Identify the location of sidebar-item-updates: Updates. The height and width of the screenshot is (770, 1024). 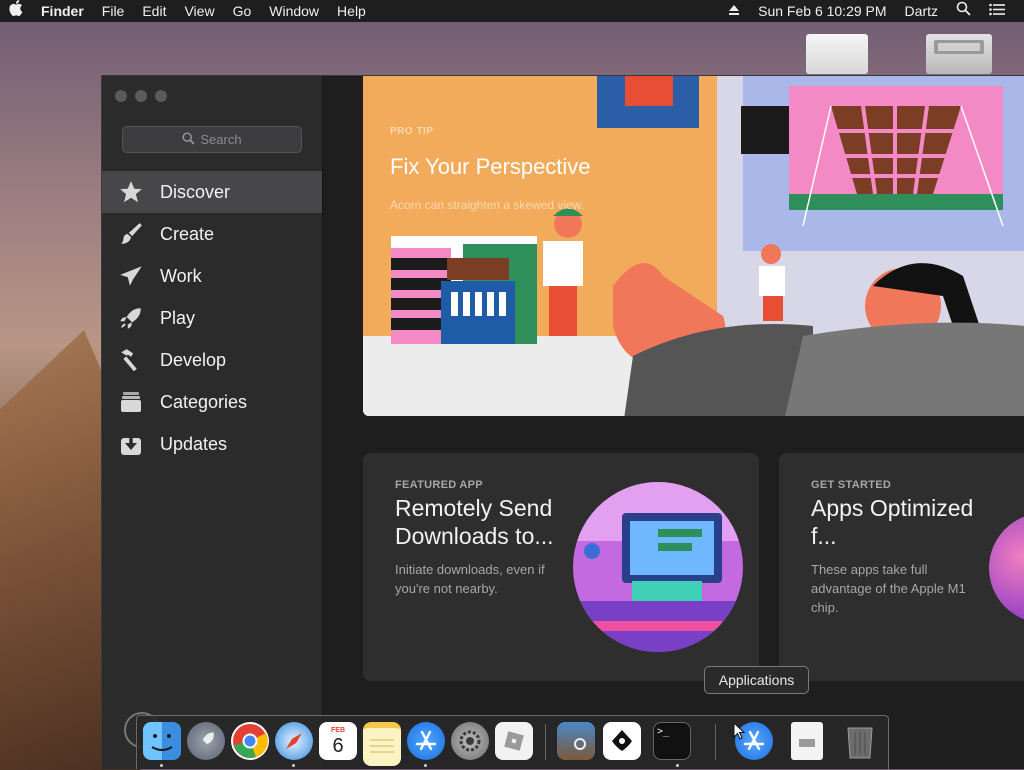
(212, 444).